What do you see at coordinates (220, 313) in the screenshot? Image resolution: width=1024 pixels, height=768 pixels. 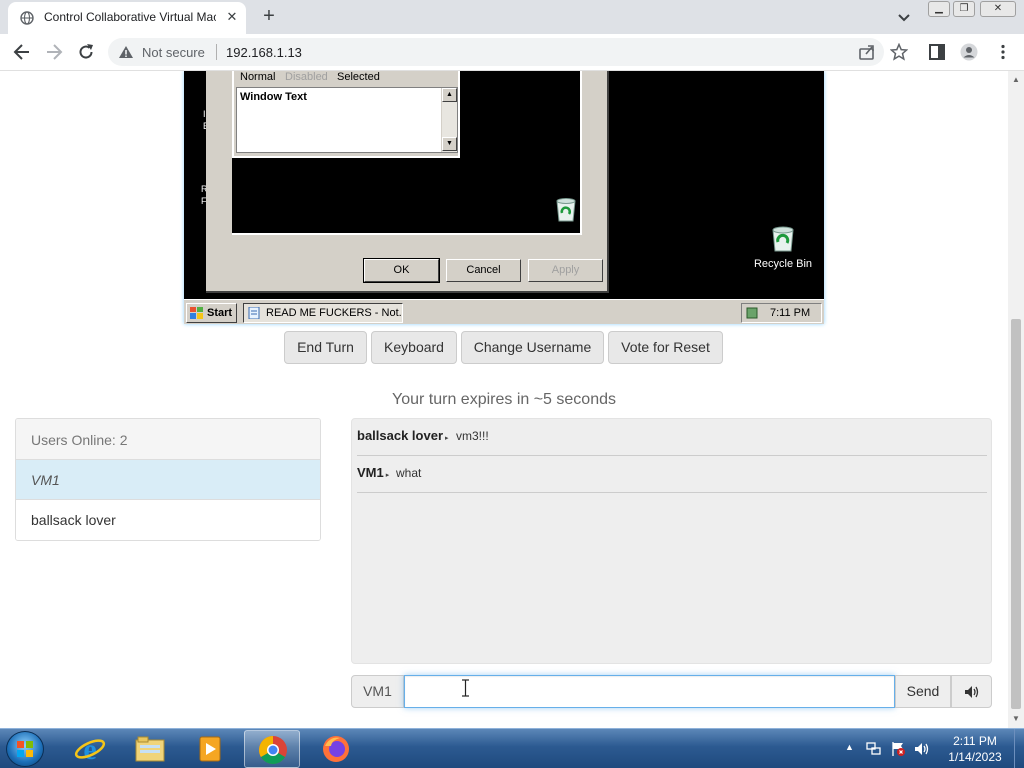 I see `vm-start-label: Start` at bounding box center [220, 313].